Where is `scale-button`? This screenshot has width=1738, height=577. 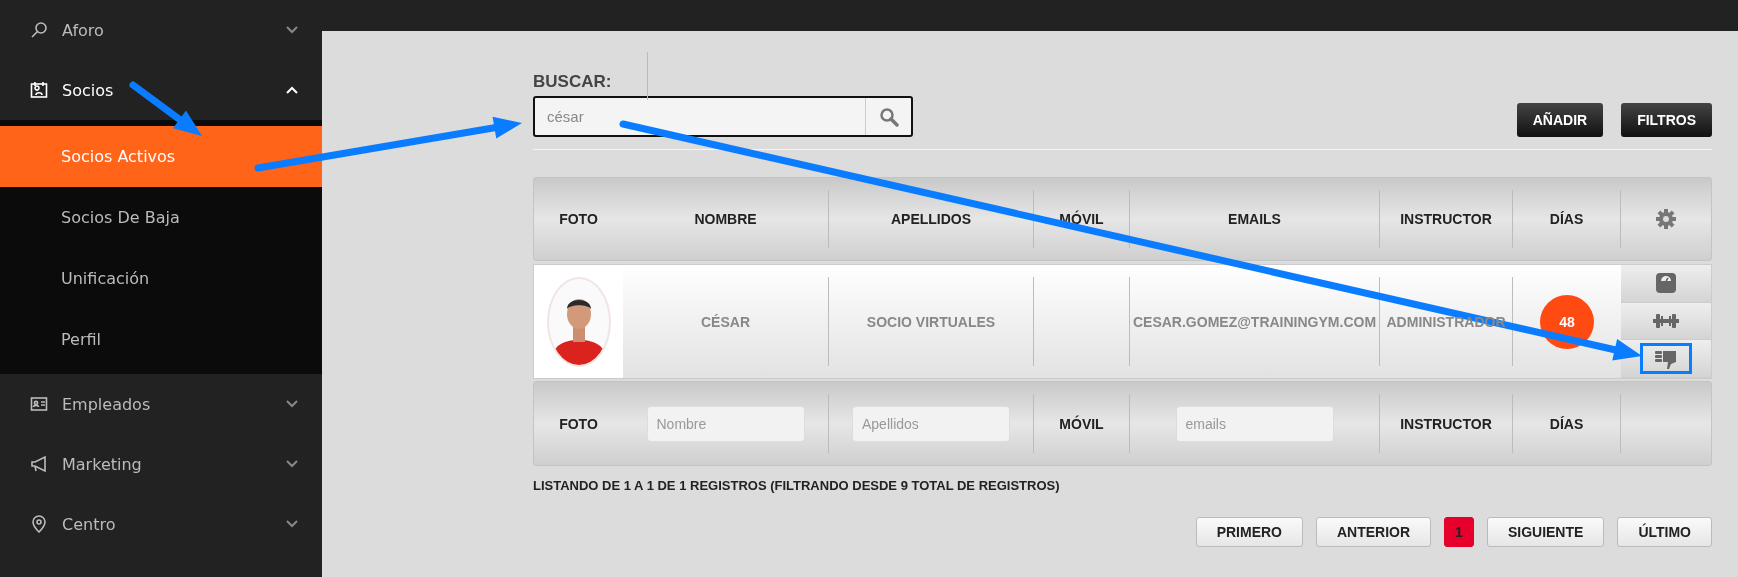 scale-button is located at coordinates (1666, 284).